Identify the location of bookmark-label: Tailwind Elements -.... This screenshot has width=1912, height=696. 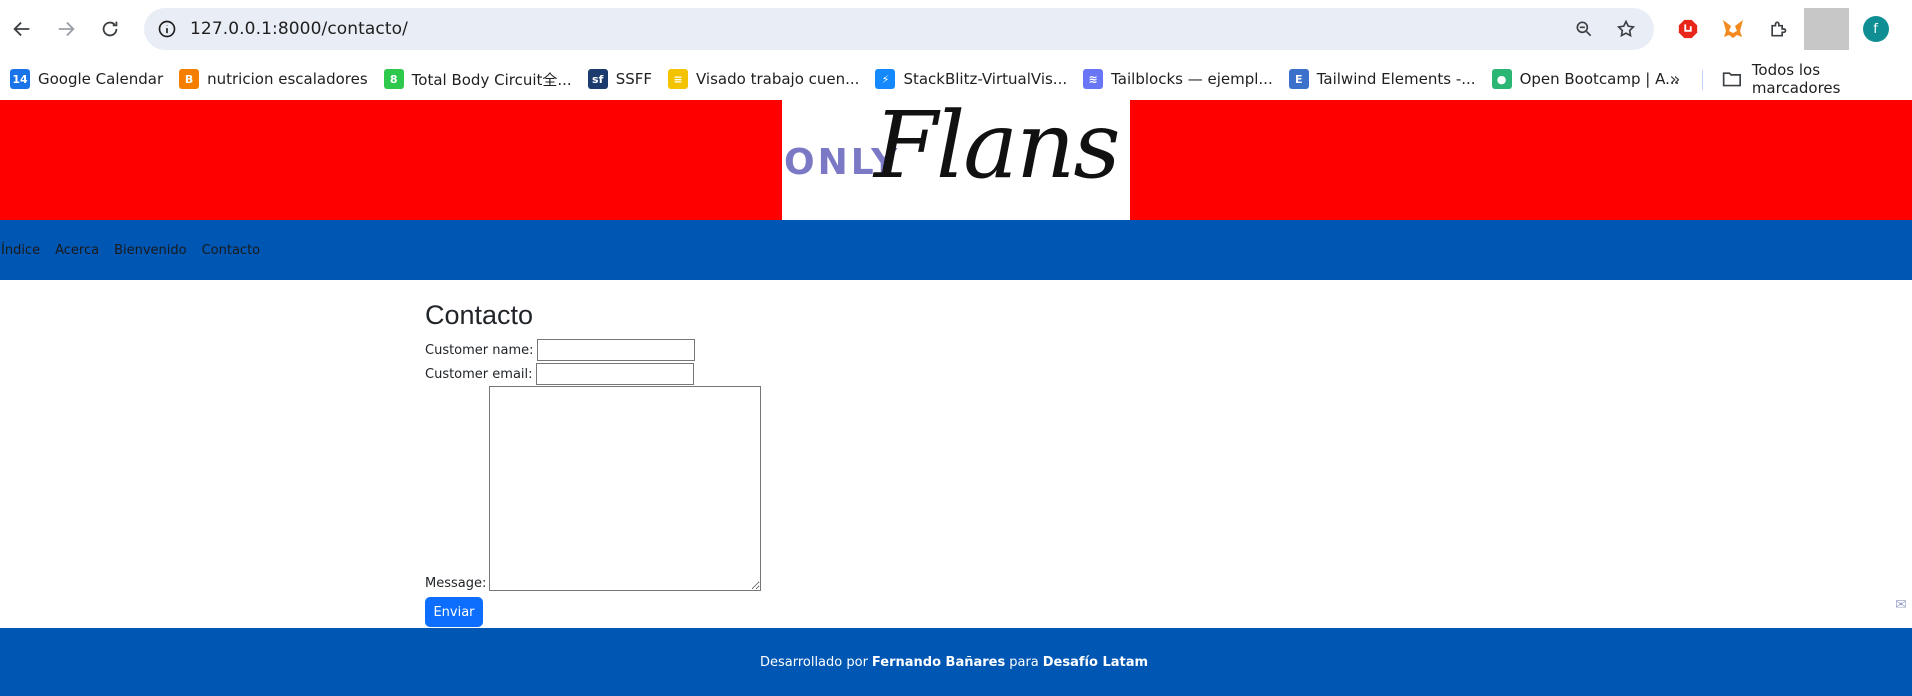
(1396, 79).